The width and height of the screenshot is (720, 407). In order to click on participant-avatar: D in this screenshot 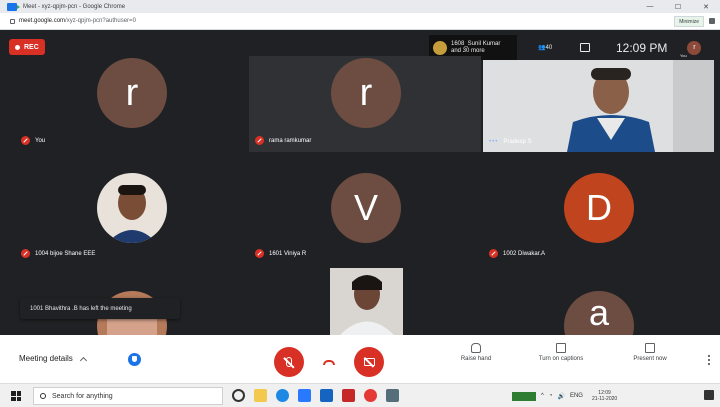, I will do `click(599, 208)`.